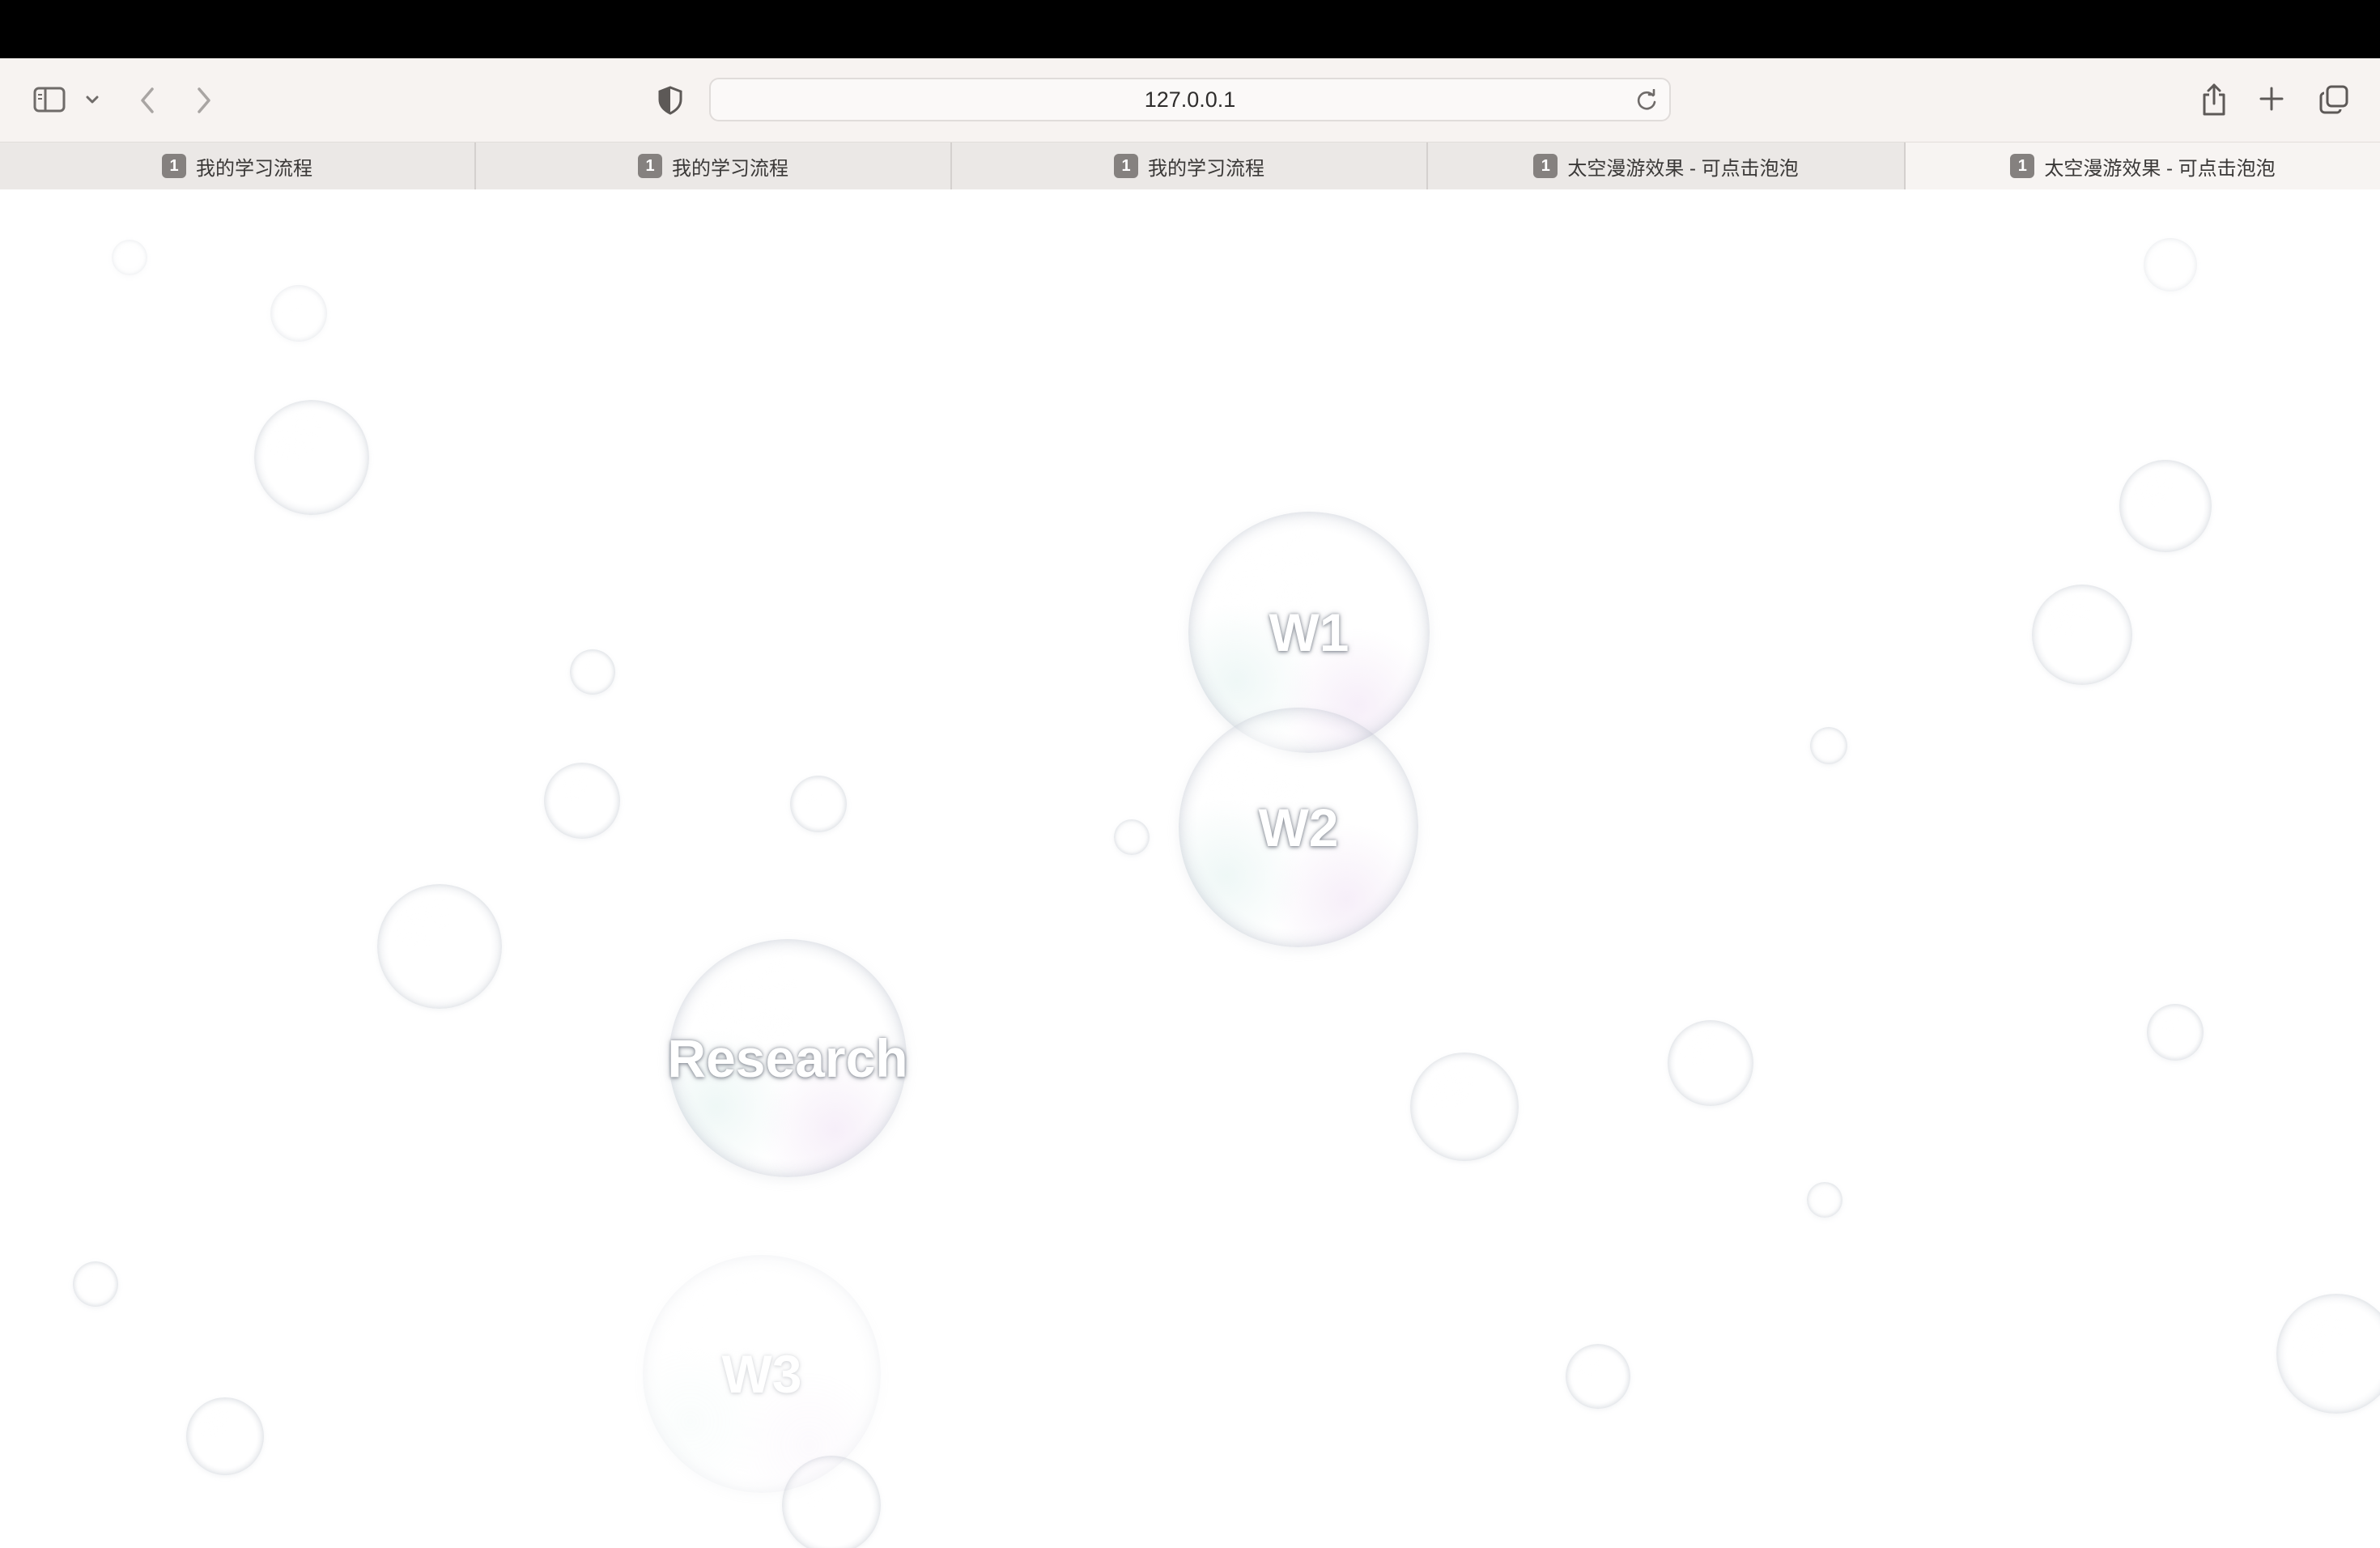 The image size is (2380, 1548). What do you see at coordinates (92, 100) in the screenshot?
I see `chevron-down-icon` at bounding box center [92, 100].